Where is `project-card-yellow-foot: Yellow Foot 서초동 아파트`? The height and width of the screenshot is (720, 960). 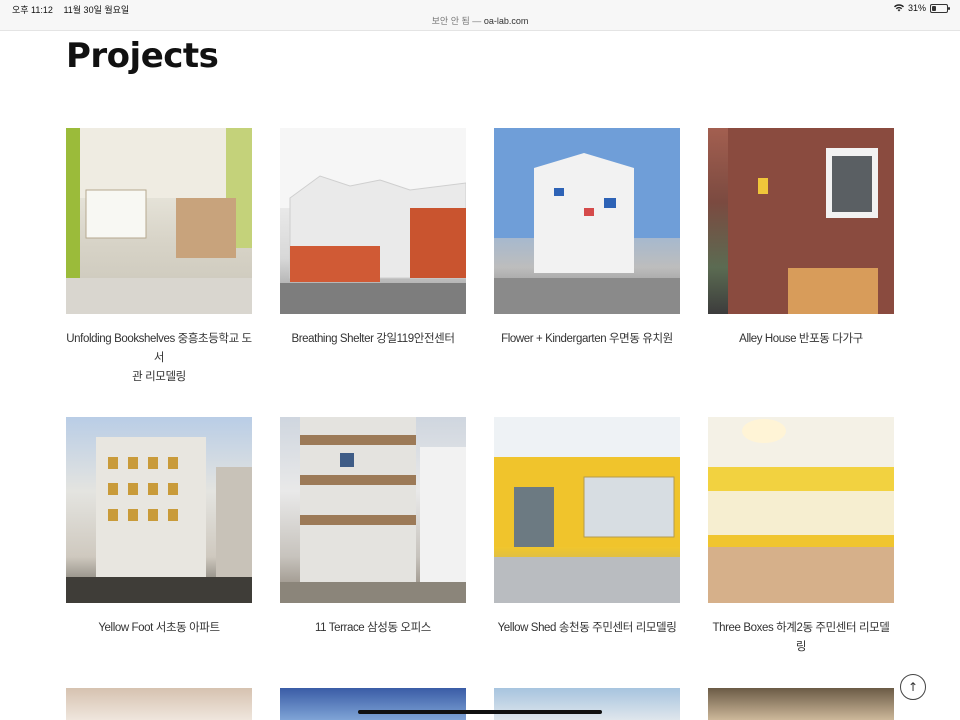 project-card-yellow-foot: Yellow Foot 서초동 아파트 is located at coordinates (159, 527).